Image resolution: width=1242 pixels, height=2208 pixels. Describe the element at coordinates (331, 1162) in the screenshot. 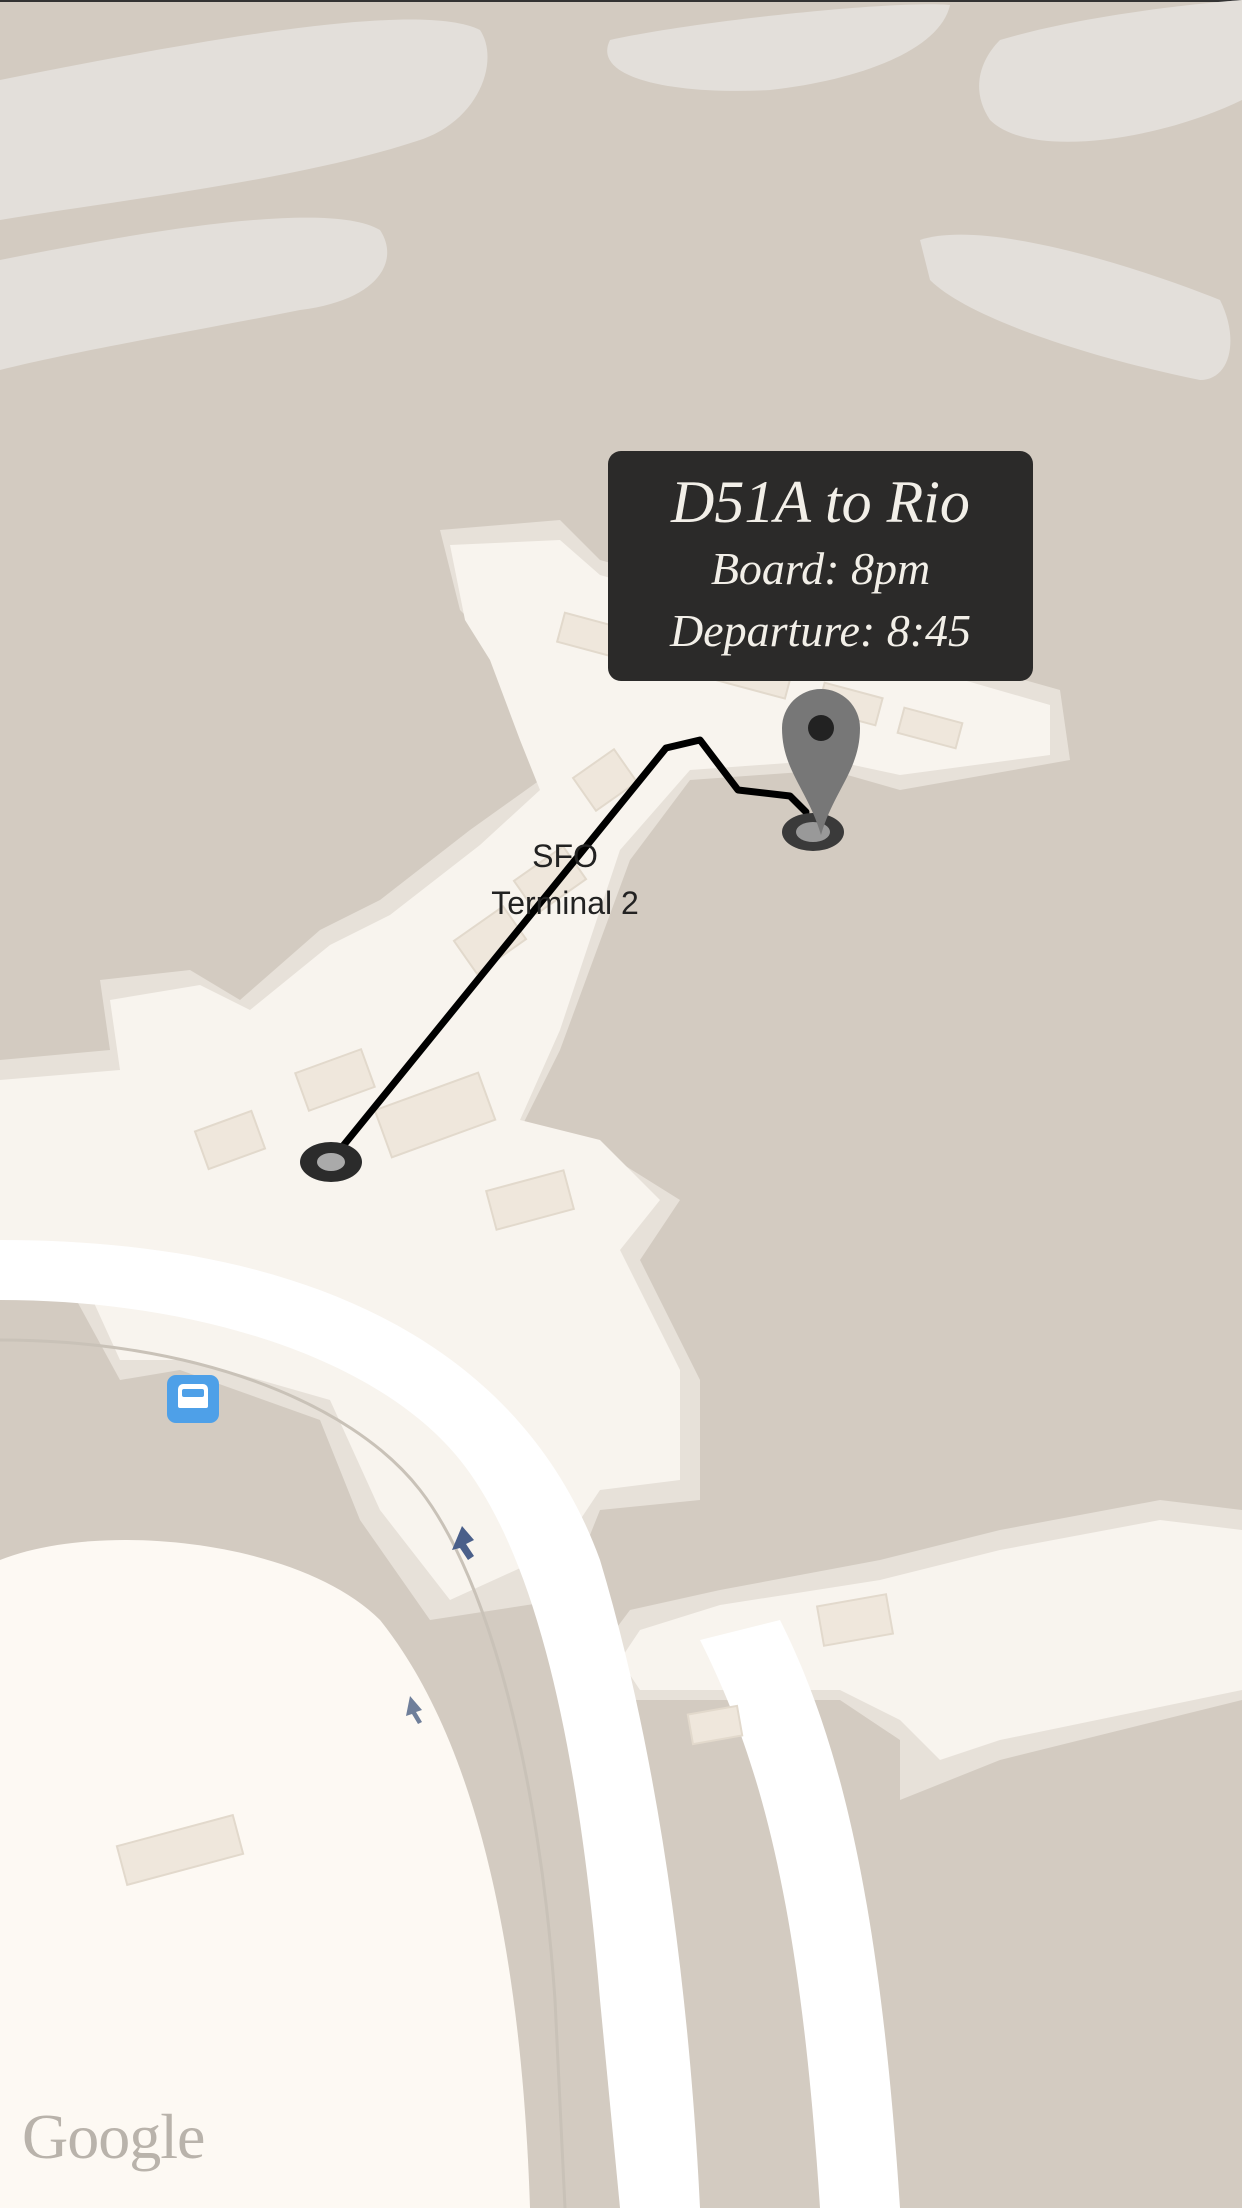

I see `location-dot-icon` at that location.